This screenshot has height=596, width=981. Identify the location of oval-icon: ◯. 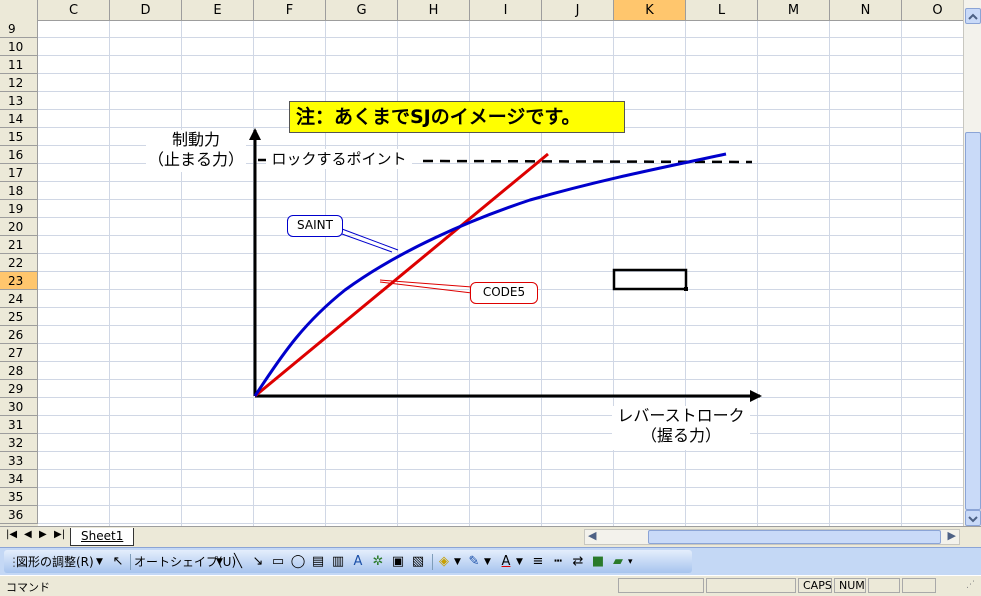
(298, 562).